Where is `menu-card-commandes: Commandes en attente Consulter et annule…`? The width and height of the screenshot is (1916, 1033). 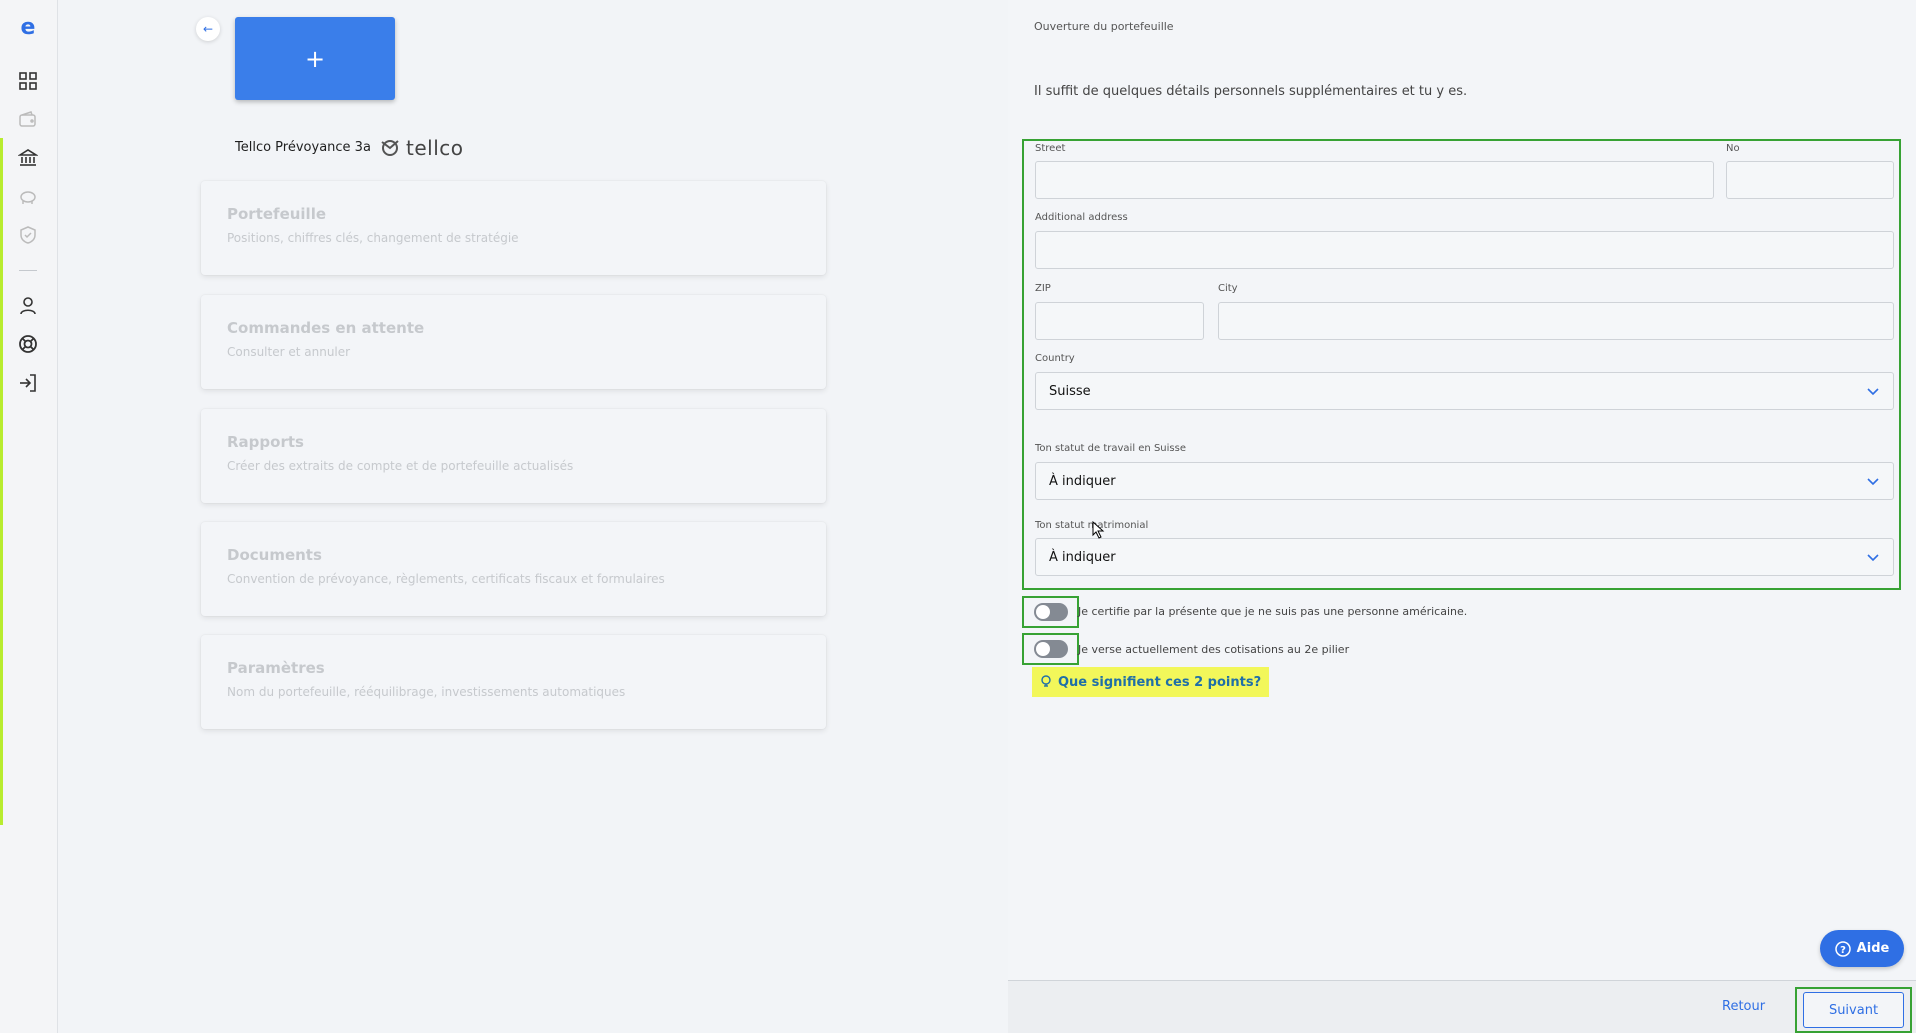
menu-card-commandes: Commandes en attente Consulter et annule… is located at coordinates (513, 342).